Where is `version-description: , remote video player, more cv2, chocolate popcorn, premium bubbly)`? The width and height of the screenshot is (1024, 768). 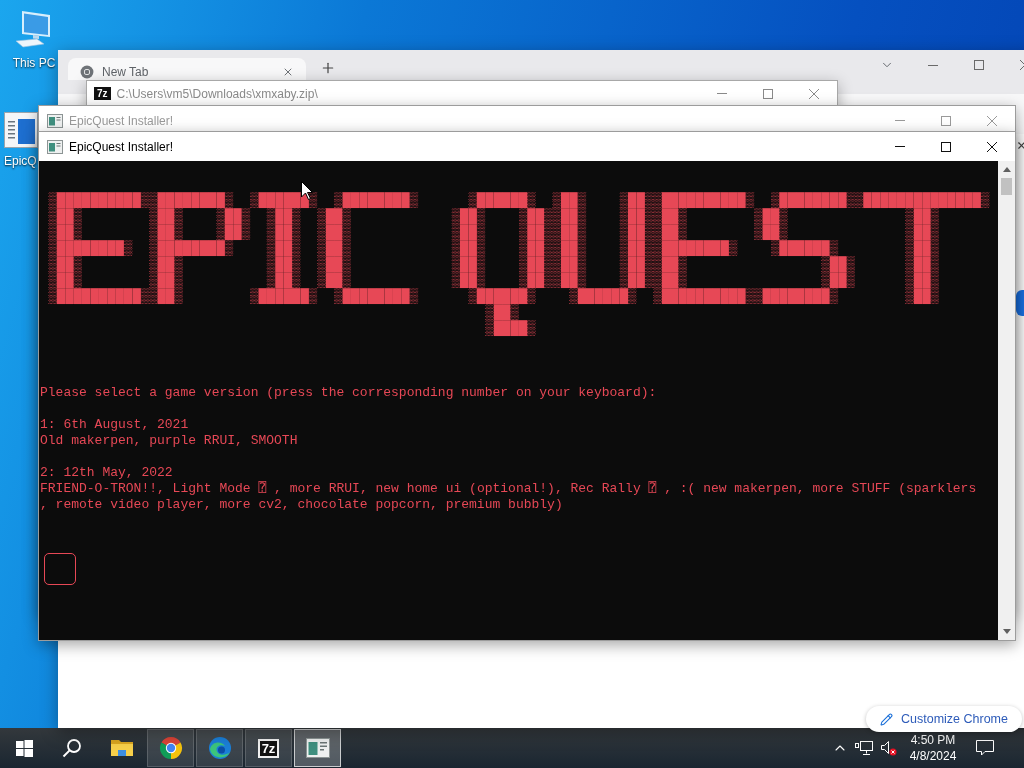 version-description: , remote video player, more cv2, chocolate popcorn, premium bubbly) is located at coordinates (301, 505).